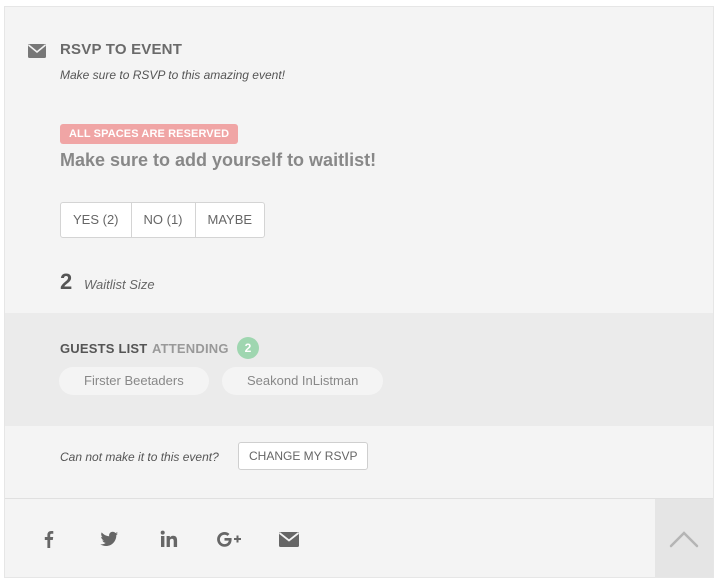 This screenshot has height=586, width=721. I want to click on chevron-up-icon, so click(684, 556).